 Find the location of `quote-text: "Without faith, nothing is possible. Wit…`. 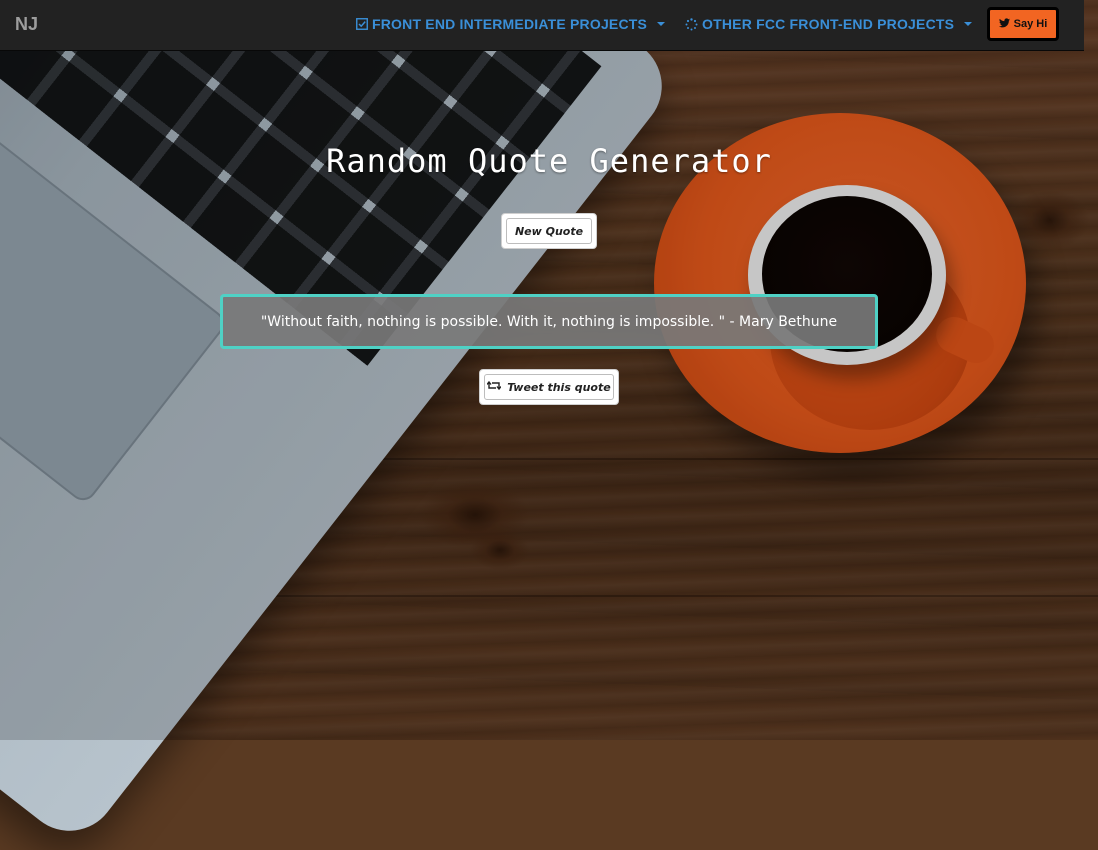

quote-text: "Without faith, nothing is possible. Wit… is located at coordinates (549, 321).